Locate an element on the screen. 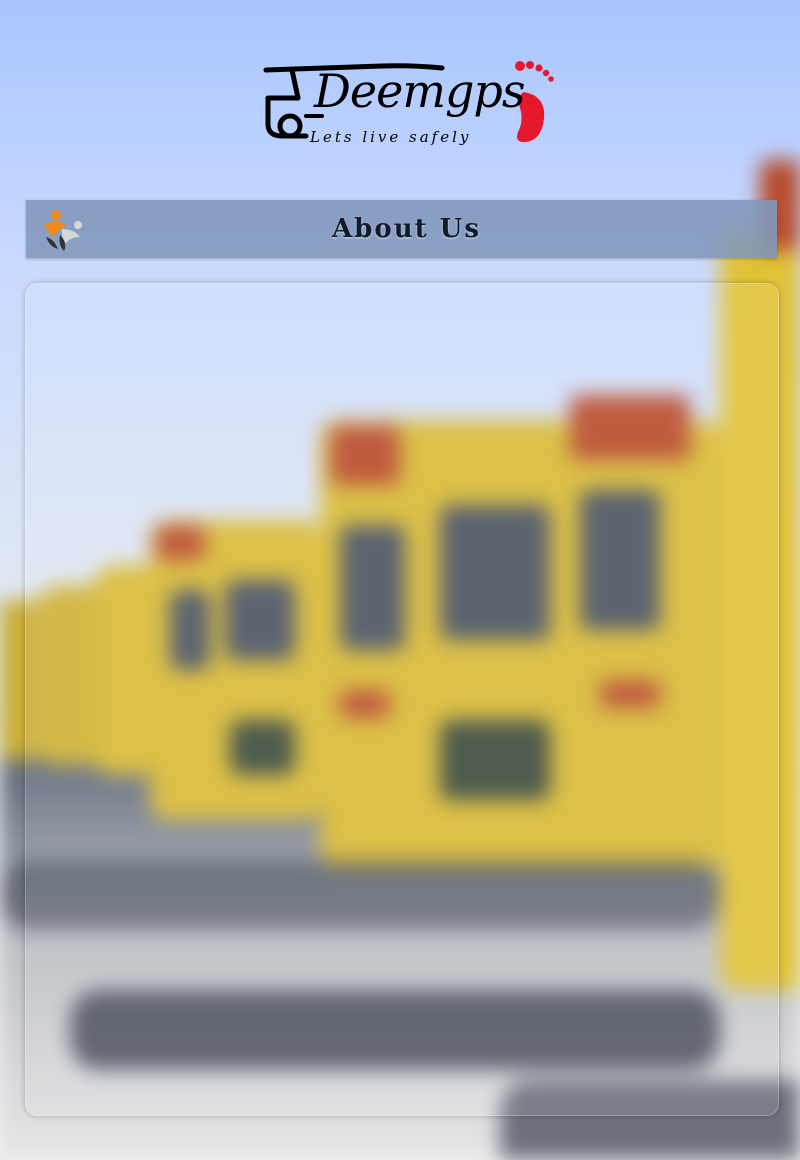  logo-tagline: Lets live safely is located at coordinates (391, 137).